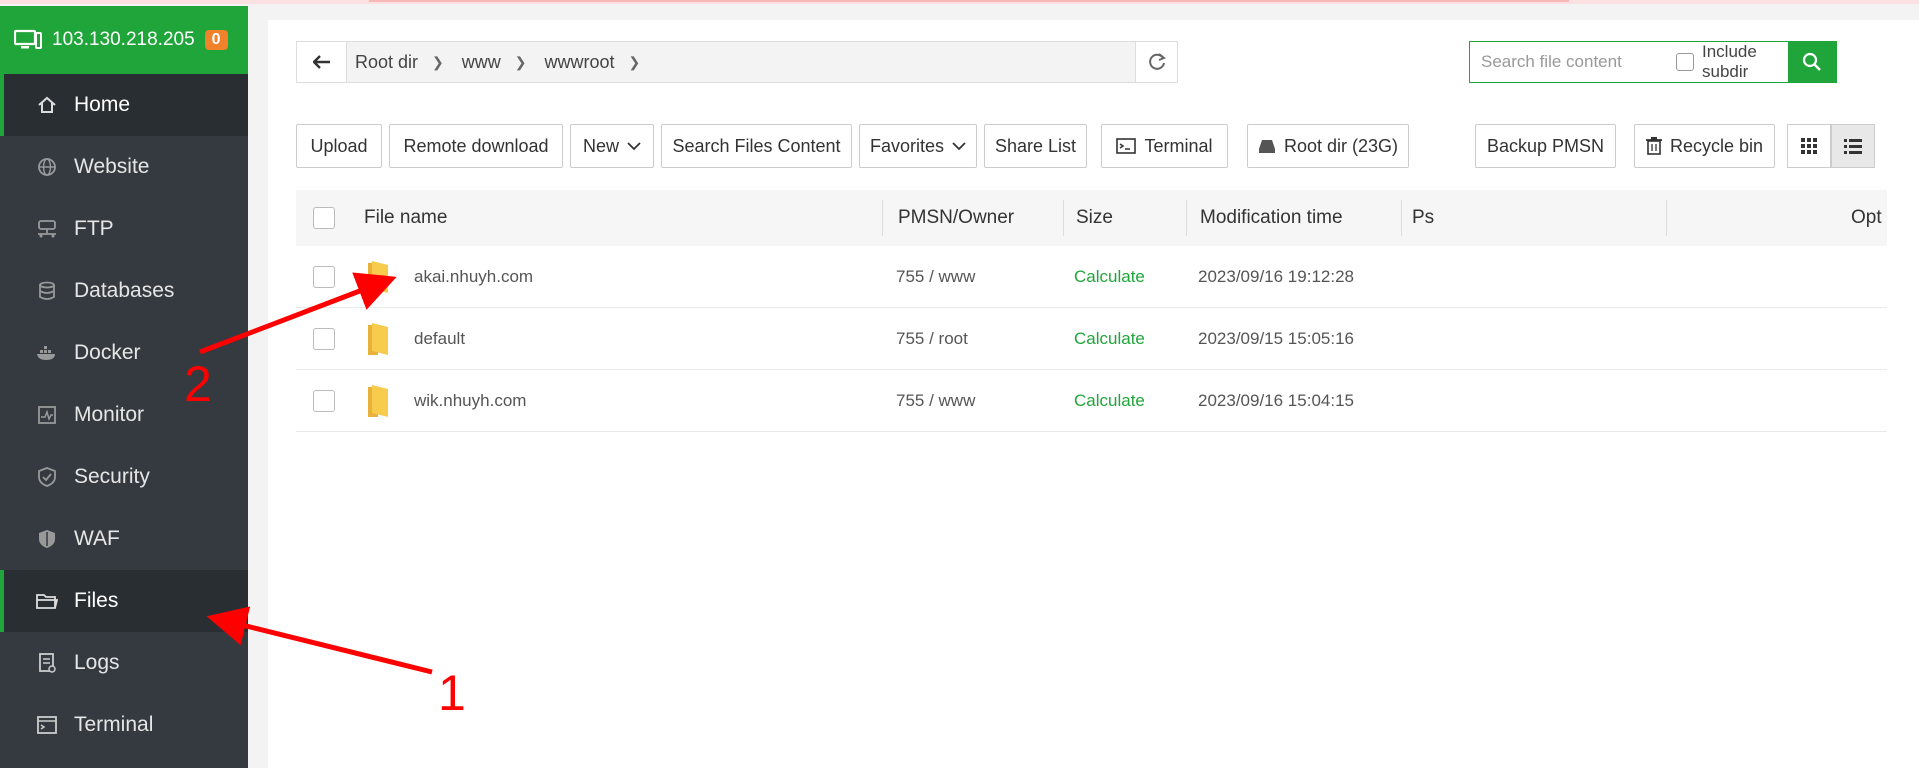  What do you see at coordinates (1276, 400) in the screenshot?
I see `file-mtime: 2023/09/16 15:04:15` at bounding box center [1276, 400].